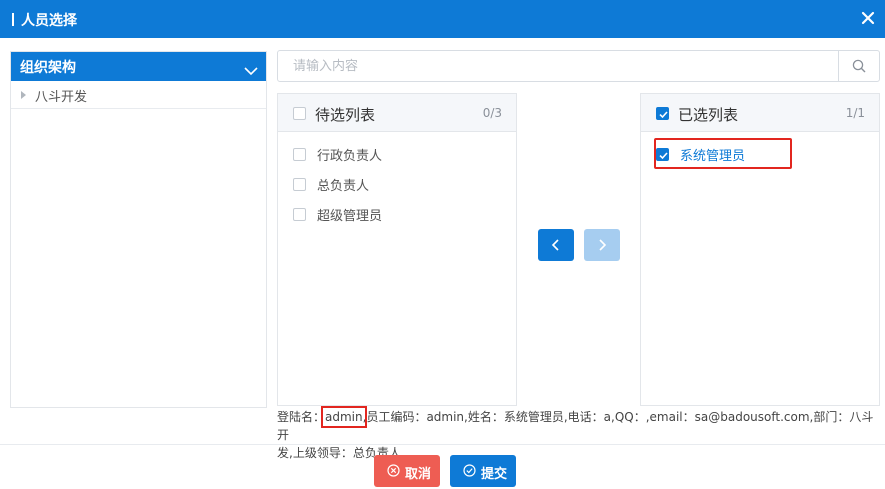 Image resolution: width=885 pixels, height=489 pixels. What do you see at coordinates (345, 115) in the screenshot?
I see `pending-list-title: 待选列表` at bounding box center [345, 115].